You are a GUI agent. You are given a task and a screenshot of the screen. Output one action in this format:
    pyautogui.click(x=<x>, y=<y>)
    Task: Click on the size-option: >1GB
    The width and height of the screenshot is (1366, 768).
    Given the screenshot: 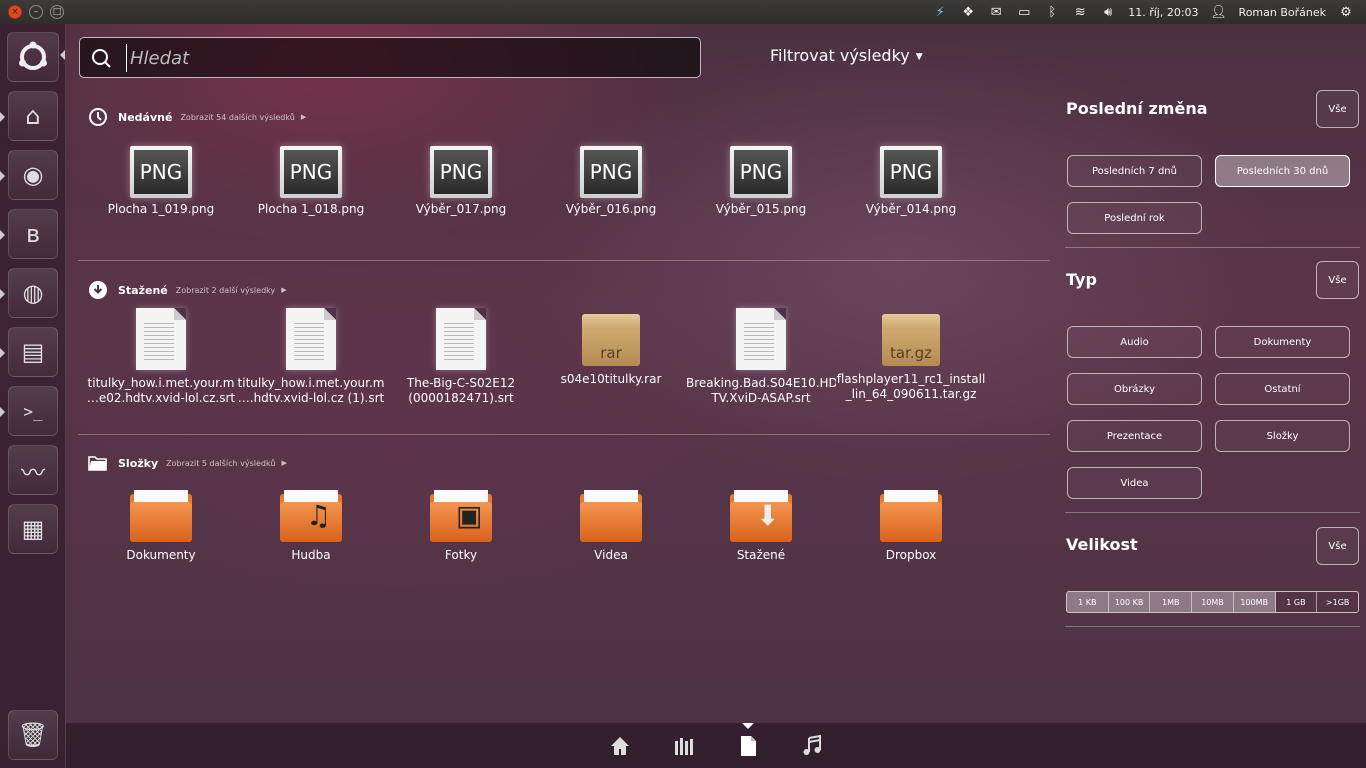 What is the action you would take?
    pyautogui.click(x=1337, y=602)
    